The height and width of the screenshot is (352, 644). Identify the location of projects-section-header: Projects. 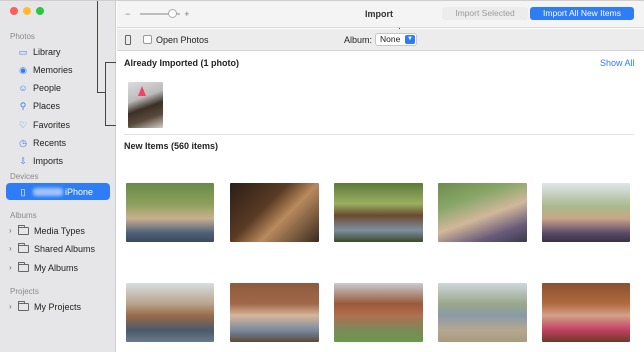
(24, 291).